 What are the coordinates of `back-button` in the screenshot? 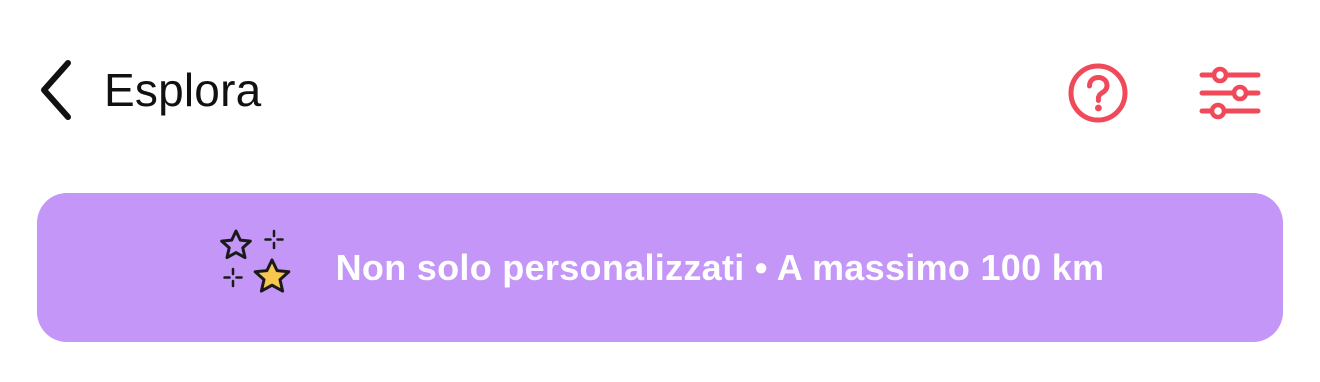 It's located at (56, 90).